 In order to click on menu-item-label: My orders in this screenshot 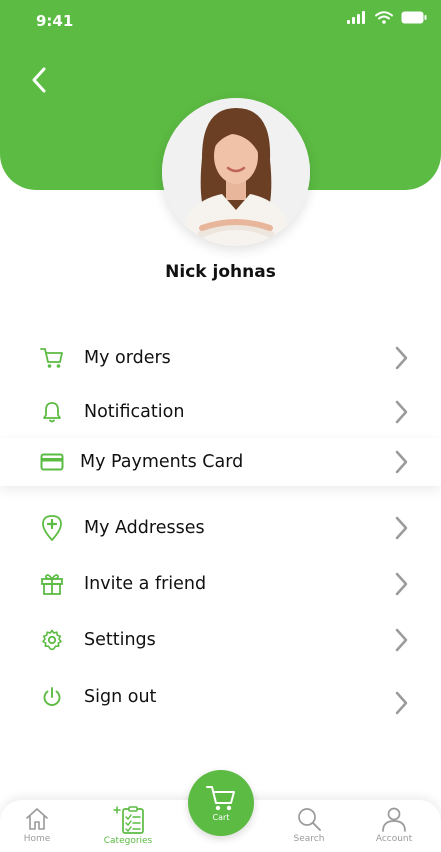, I will do `click(127, 358)`.